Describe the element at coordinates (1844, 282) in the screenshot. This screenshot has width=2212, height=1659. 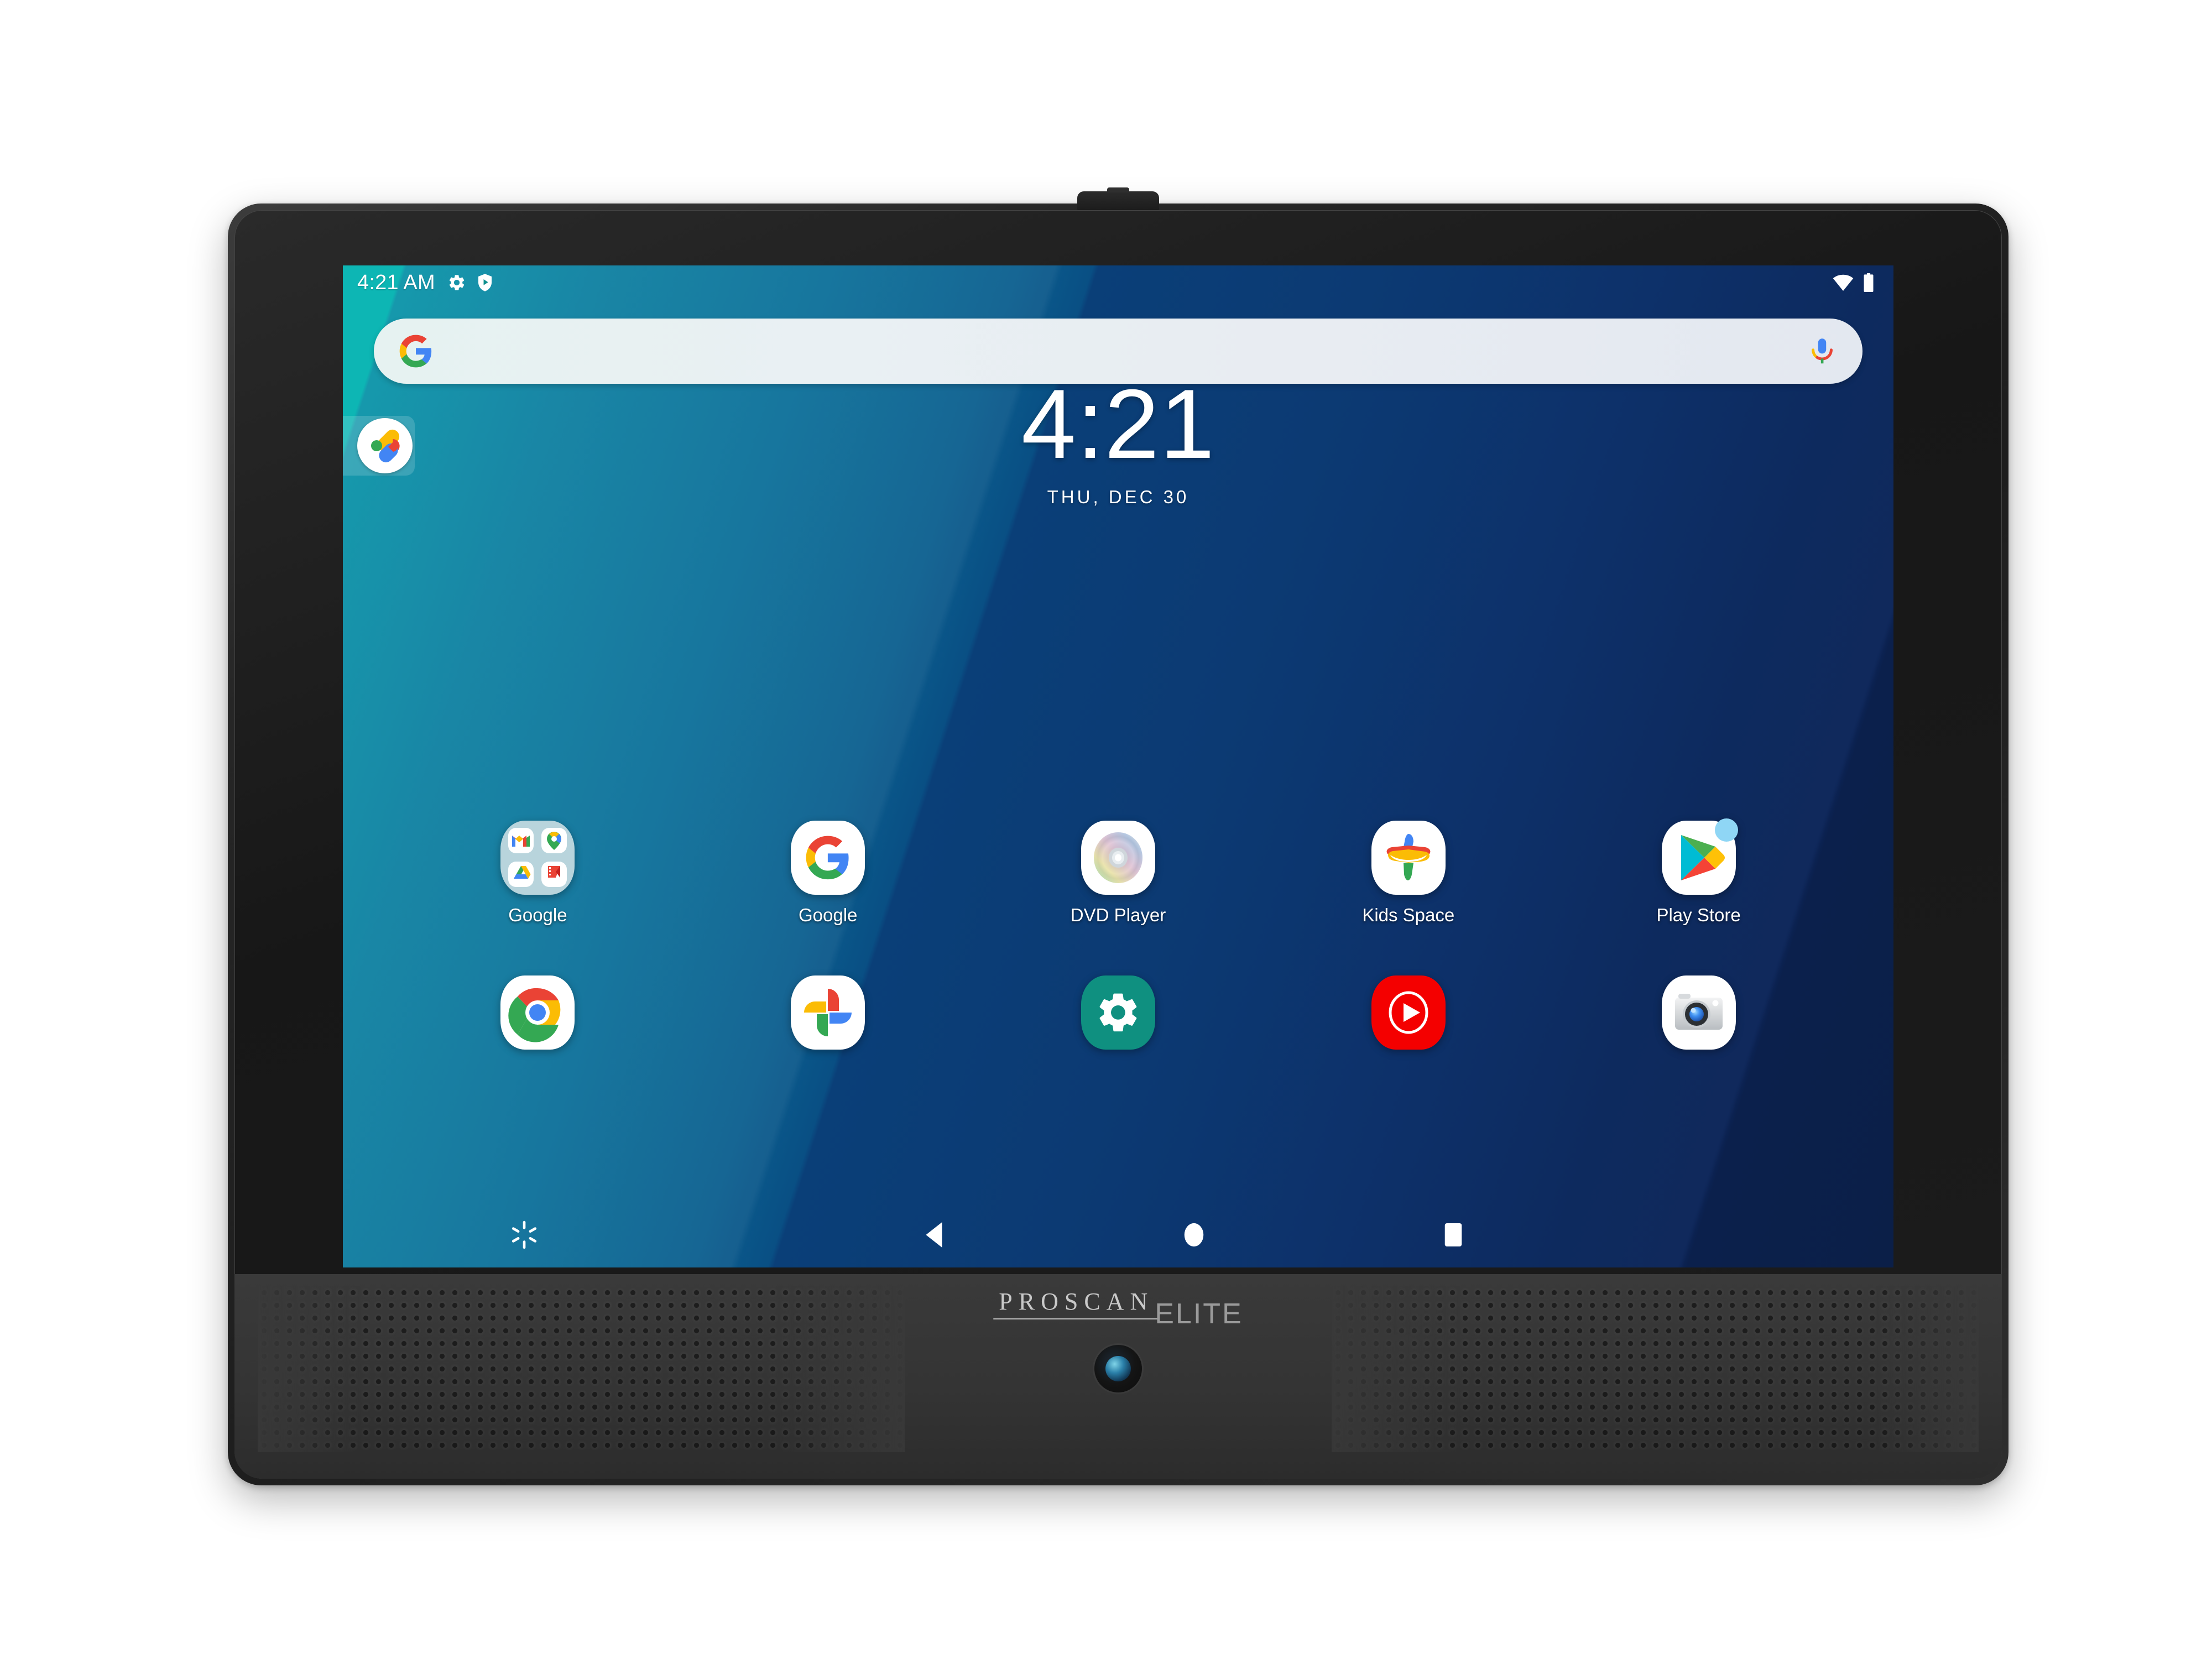
I see `wifi-icon` at that location.